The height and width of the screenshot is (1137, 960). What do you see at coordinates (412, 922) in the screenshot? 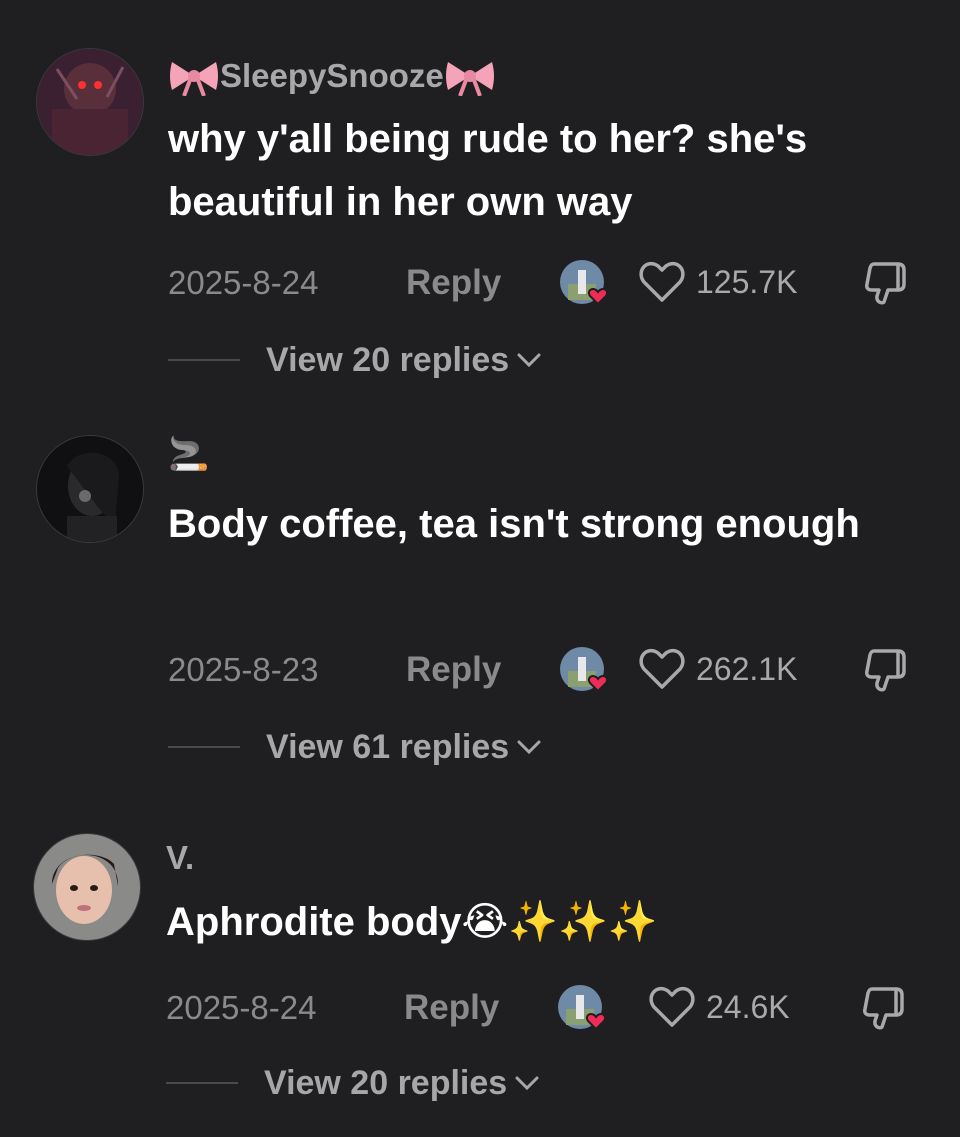
I see `comment-text: Aphrodite body😭✨✨✨` at bounding box center [412, 922].